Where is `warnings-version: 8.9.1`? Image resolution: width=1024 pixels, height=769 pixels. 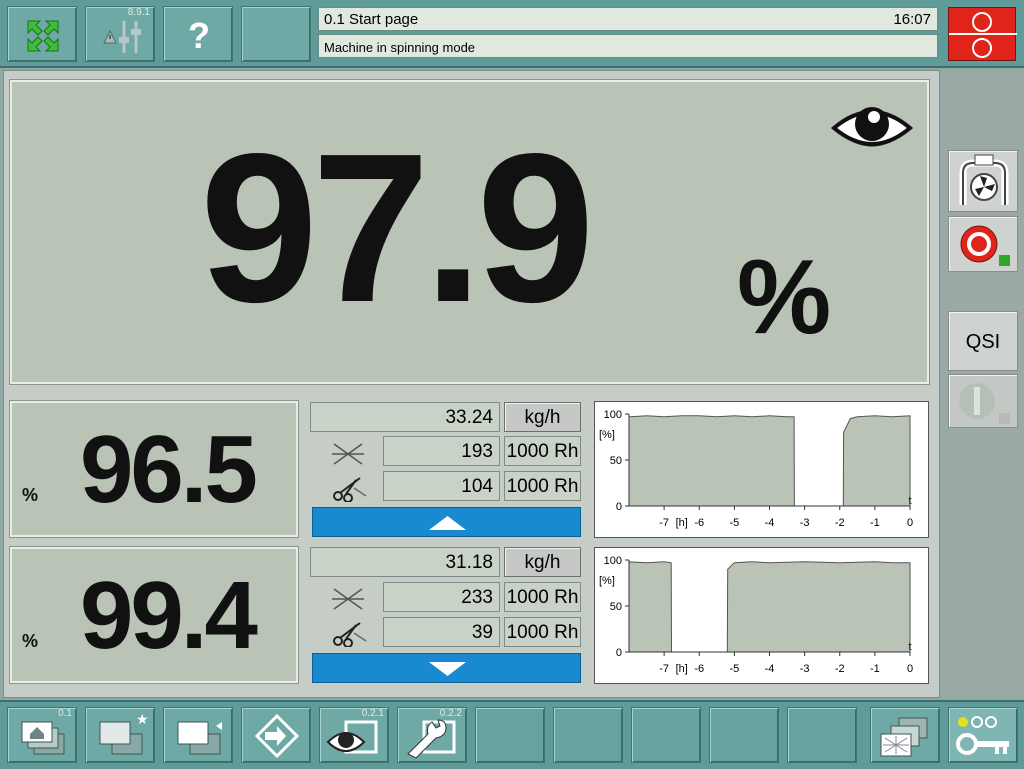 warnings-version: 8.9.1 is located at coordinates (138, 12).